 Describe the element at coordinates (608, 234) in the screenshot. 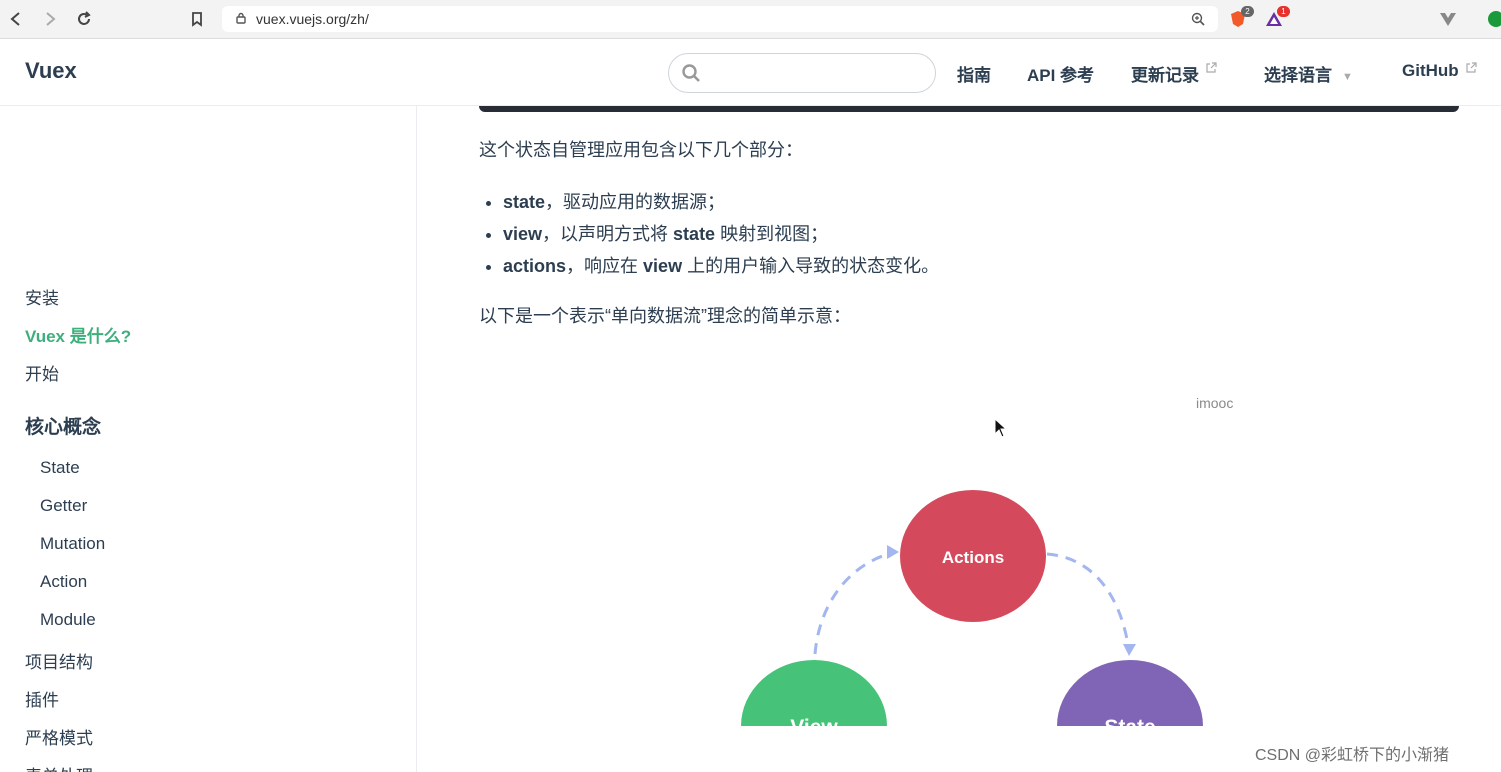

I see `list-text: ，以声明方式将` at that location.